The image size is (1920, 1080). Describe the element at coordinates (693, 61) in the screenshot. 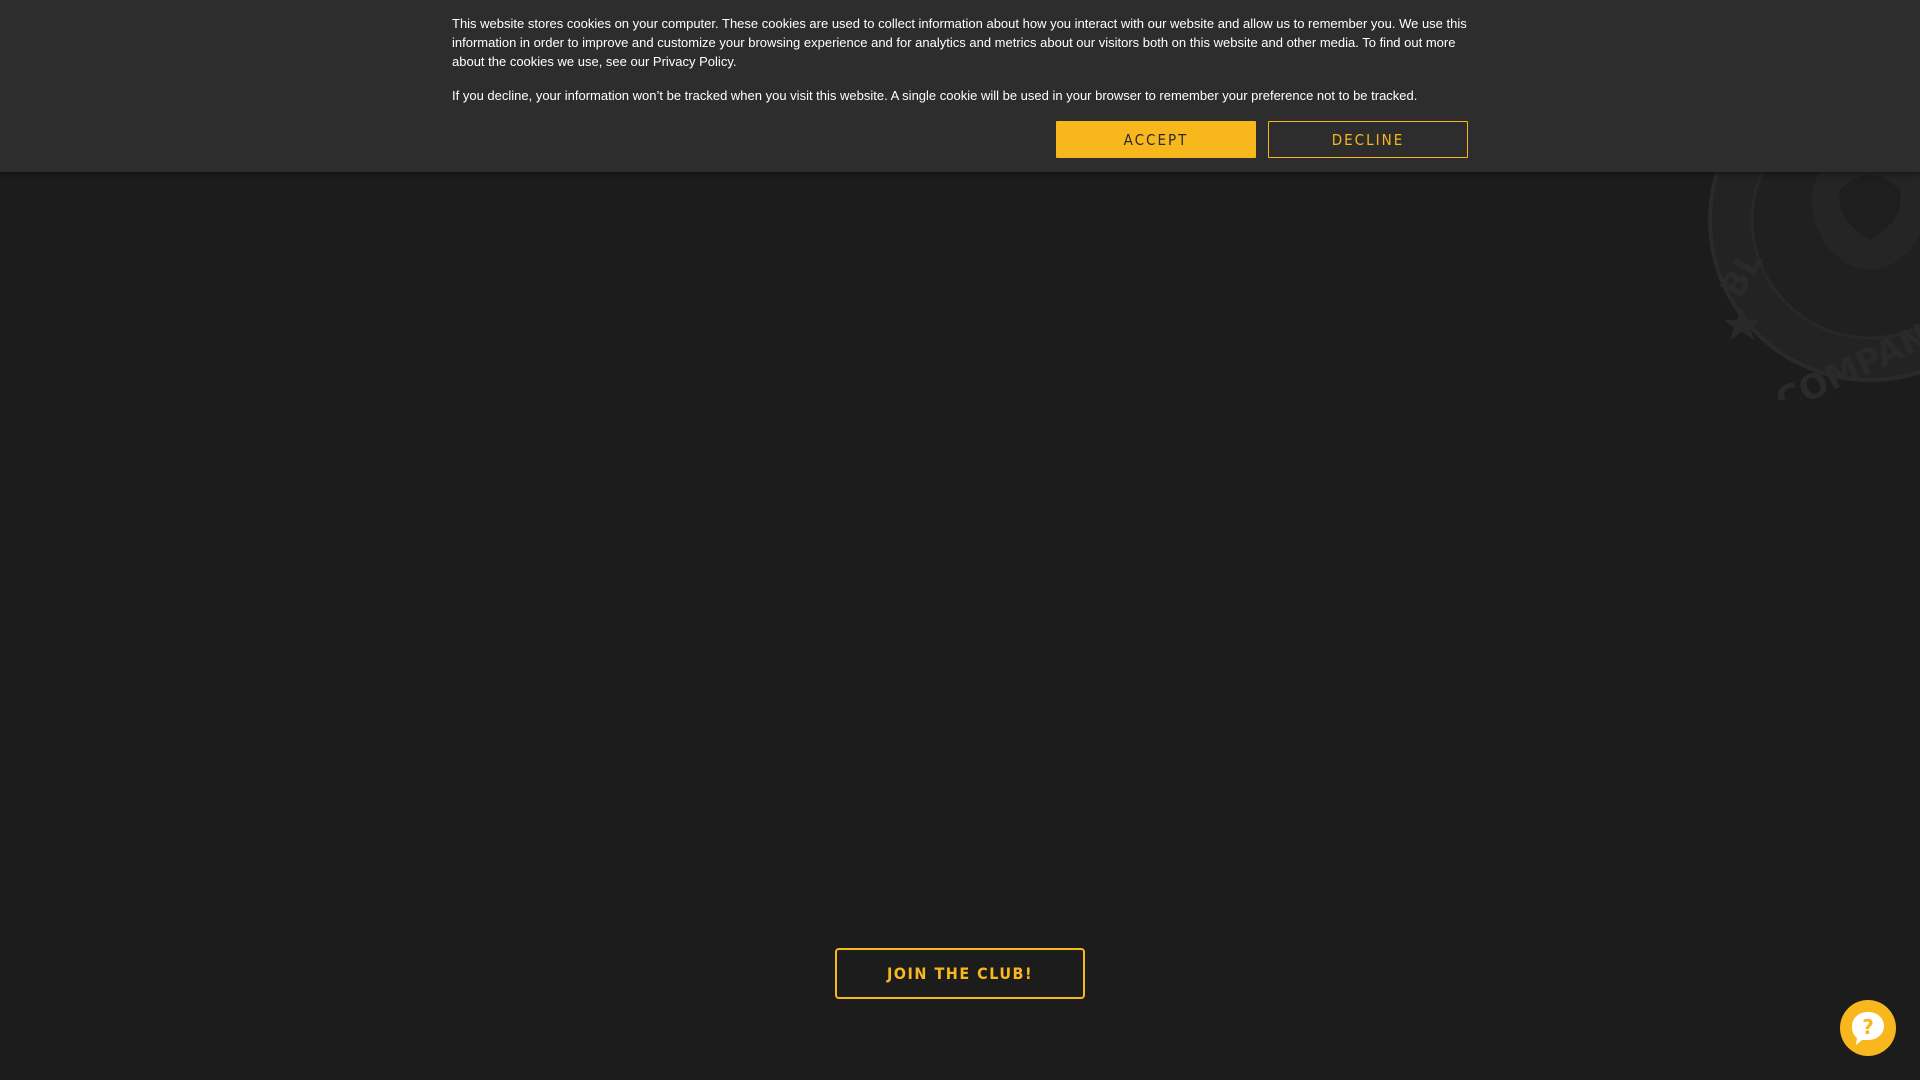

I see `privacy-policy-link: Privacy Policy` at that location.